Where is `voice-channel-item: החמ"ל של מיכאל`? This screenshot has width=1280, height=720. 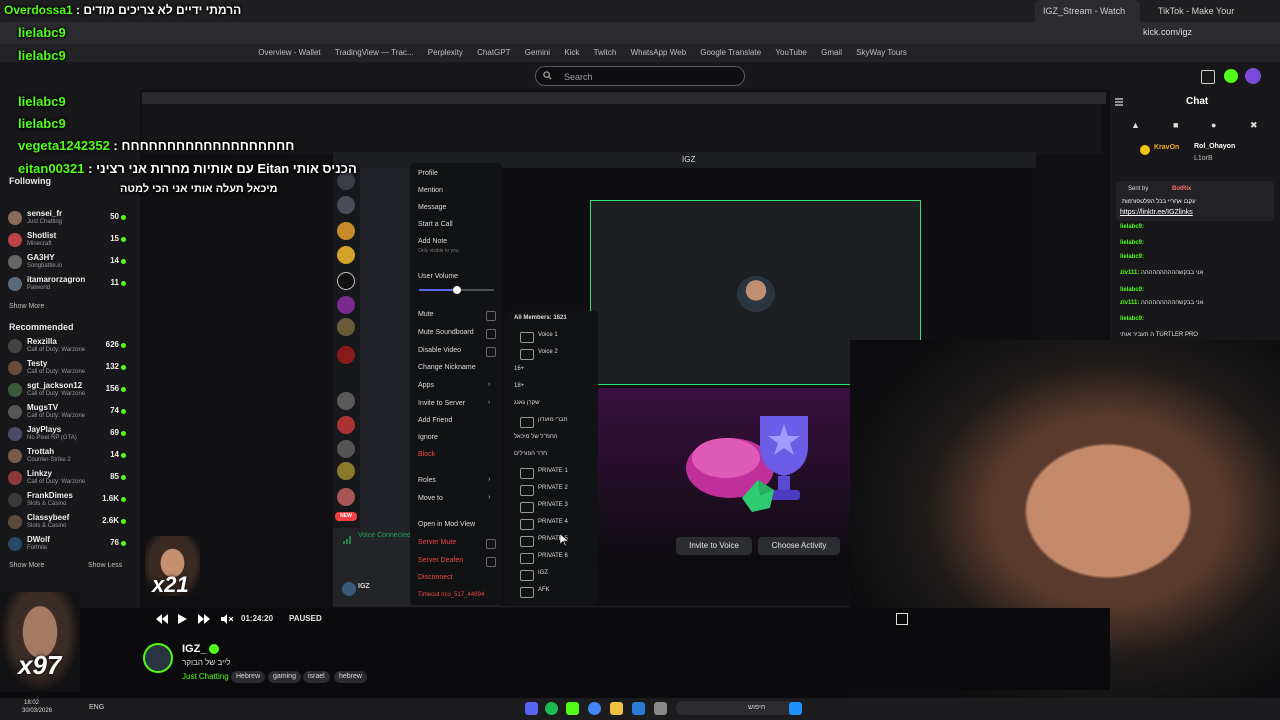
voice-channel-item: החמ"ל של מיכאל is located at coordinates (536, 437).